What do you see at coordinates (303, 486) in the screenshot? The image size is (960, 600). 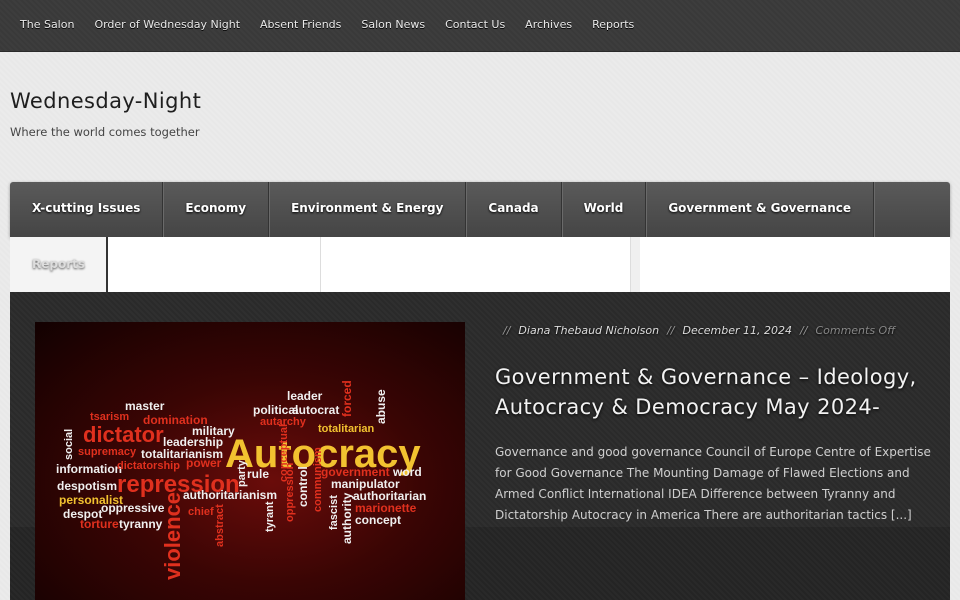 I see `word-cloud-word: control` at bounding box center [303, 486].